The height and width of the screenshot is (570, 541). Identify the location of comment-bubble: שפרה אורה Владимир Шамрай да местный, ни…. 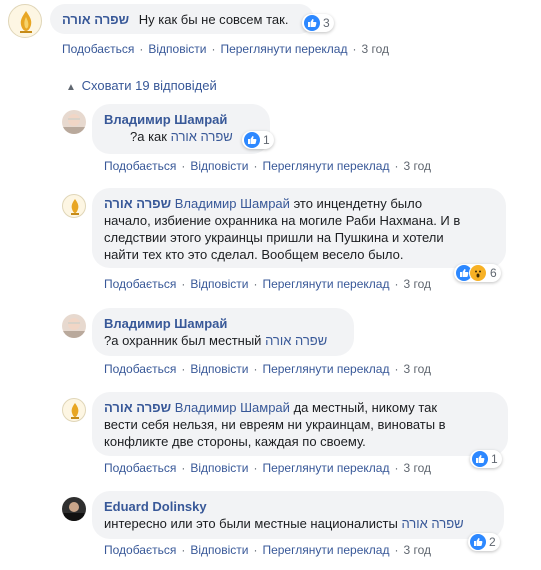
(300, 424).